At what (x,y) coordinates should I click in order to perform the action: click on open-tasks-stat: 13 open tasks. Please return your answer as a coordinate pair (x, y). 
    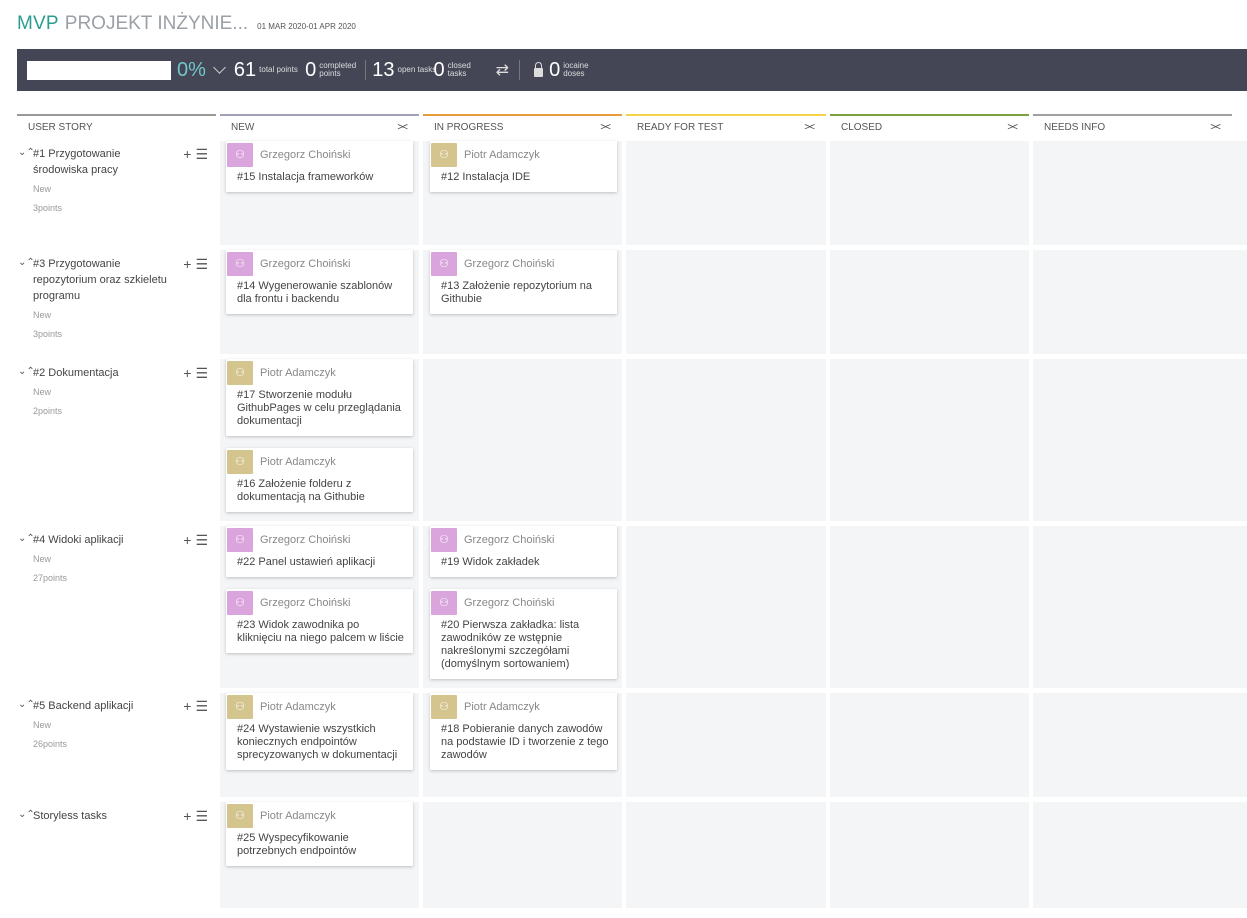
    Looking at the image, I should click on (404, 69).